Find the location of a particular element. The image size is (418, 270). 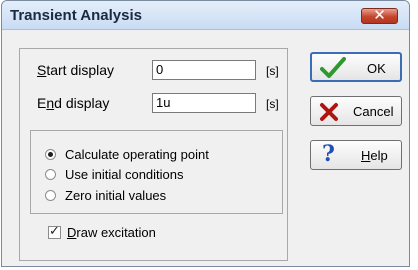

draw-excitation-mnemonic: D is located at coordinates (72, 232).